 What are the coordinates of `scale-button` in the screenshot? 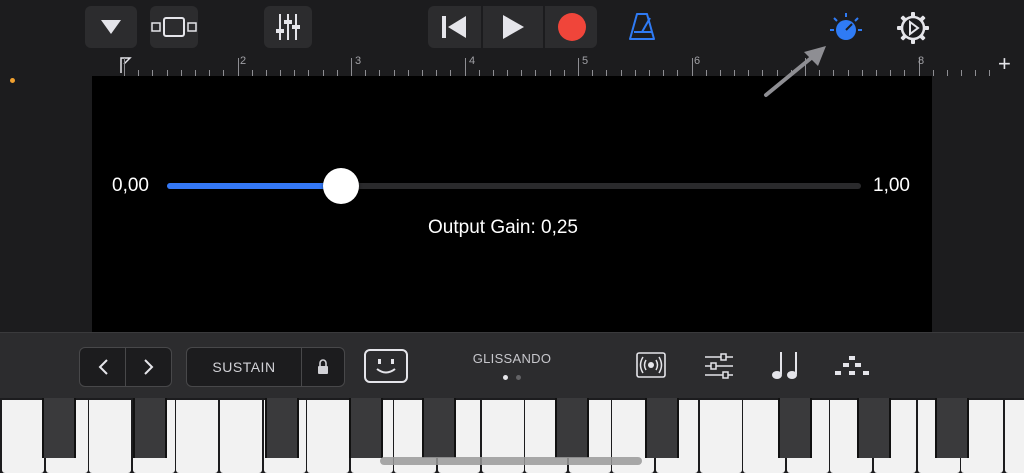 It's located at (852, 366).